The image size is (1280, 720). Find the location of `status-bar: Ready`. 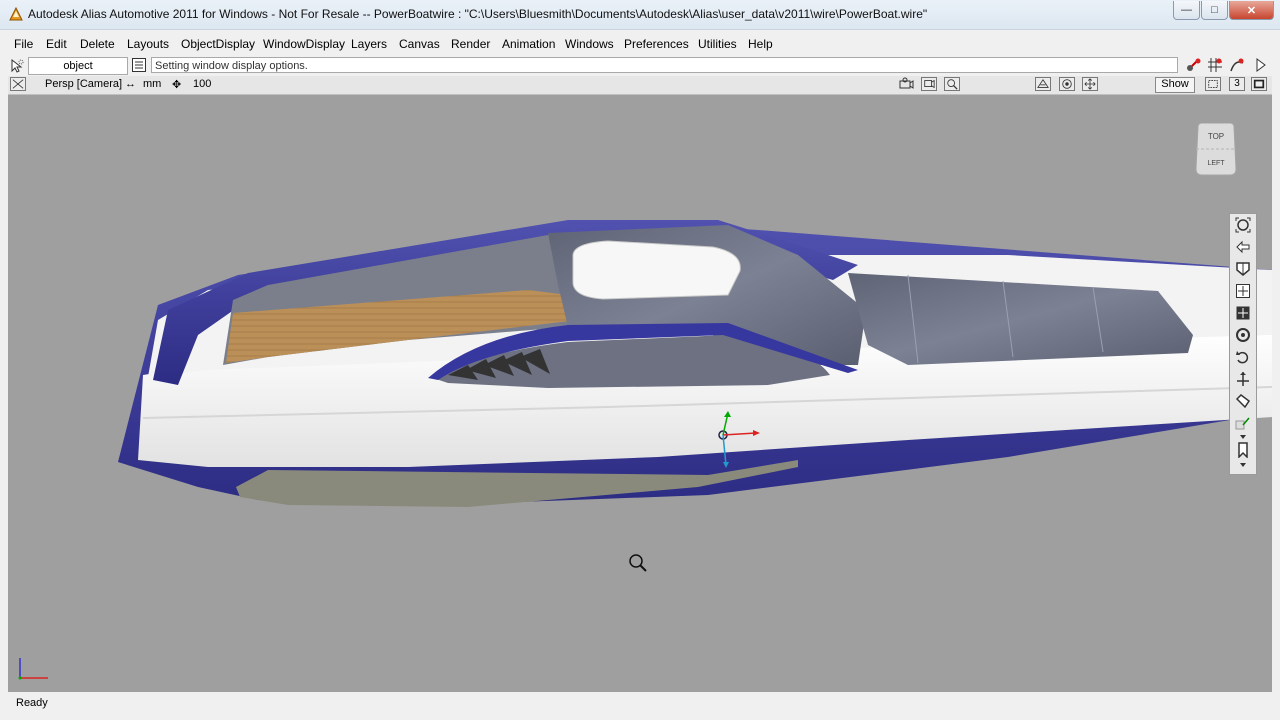

status-bar: Ready is located at coordinates (640, 707).